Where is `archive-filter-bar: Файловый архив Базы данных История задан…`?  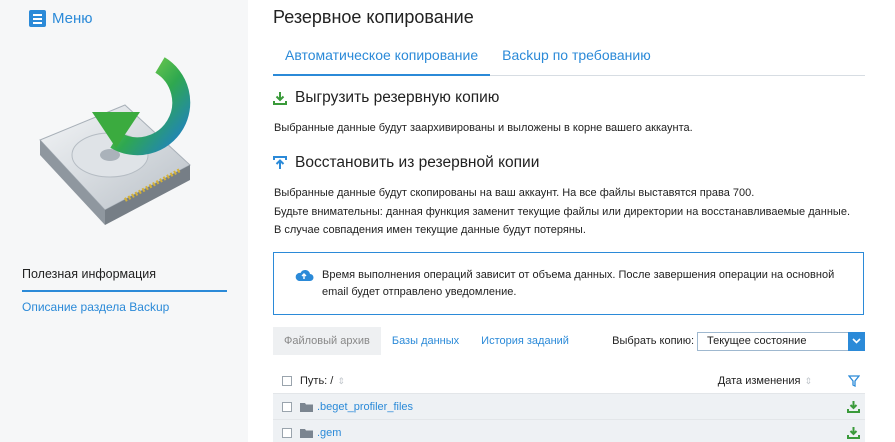 archive-filter-bar: Файловый архив Базы данных История задан… is located at coordinates (569, 341).